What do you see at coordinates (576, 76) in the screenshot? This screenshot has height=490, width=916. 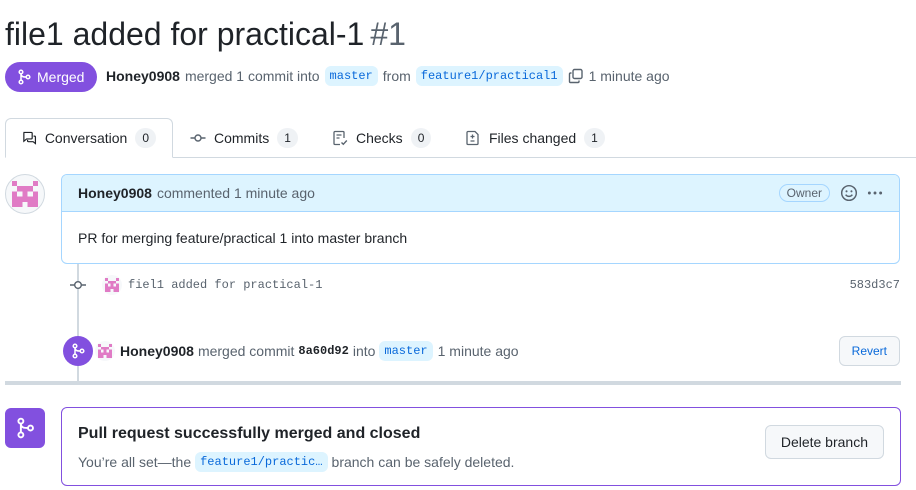 I see `copy-icon` at bounding box center [576, 76].